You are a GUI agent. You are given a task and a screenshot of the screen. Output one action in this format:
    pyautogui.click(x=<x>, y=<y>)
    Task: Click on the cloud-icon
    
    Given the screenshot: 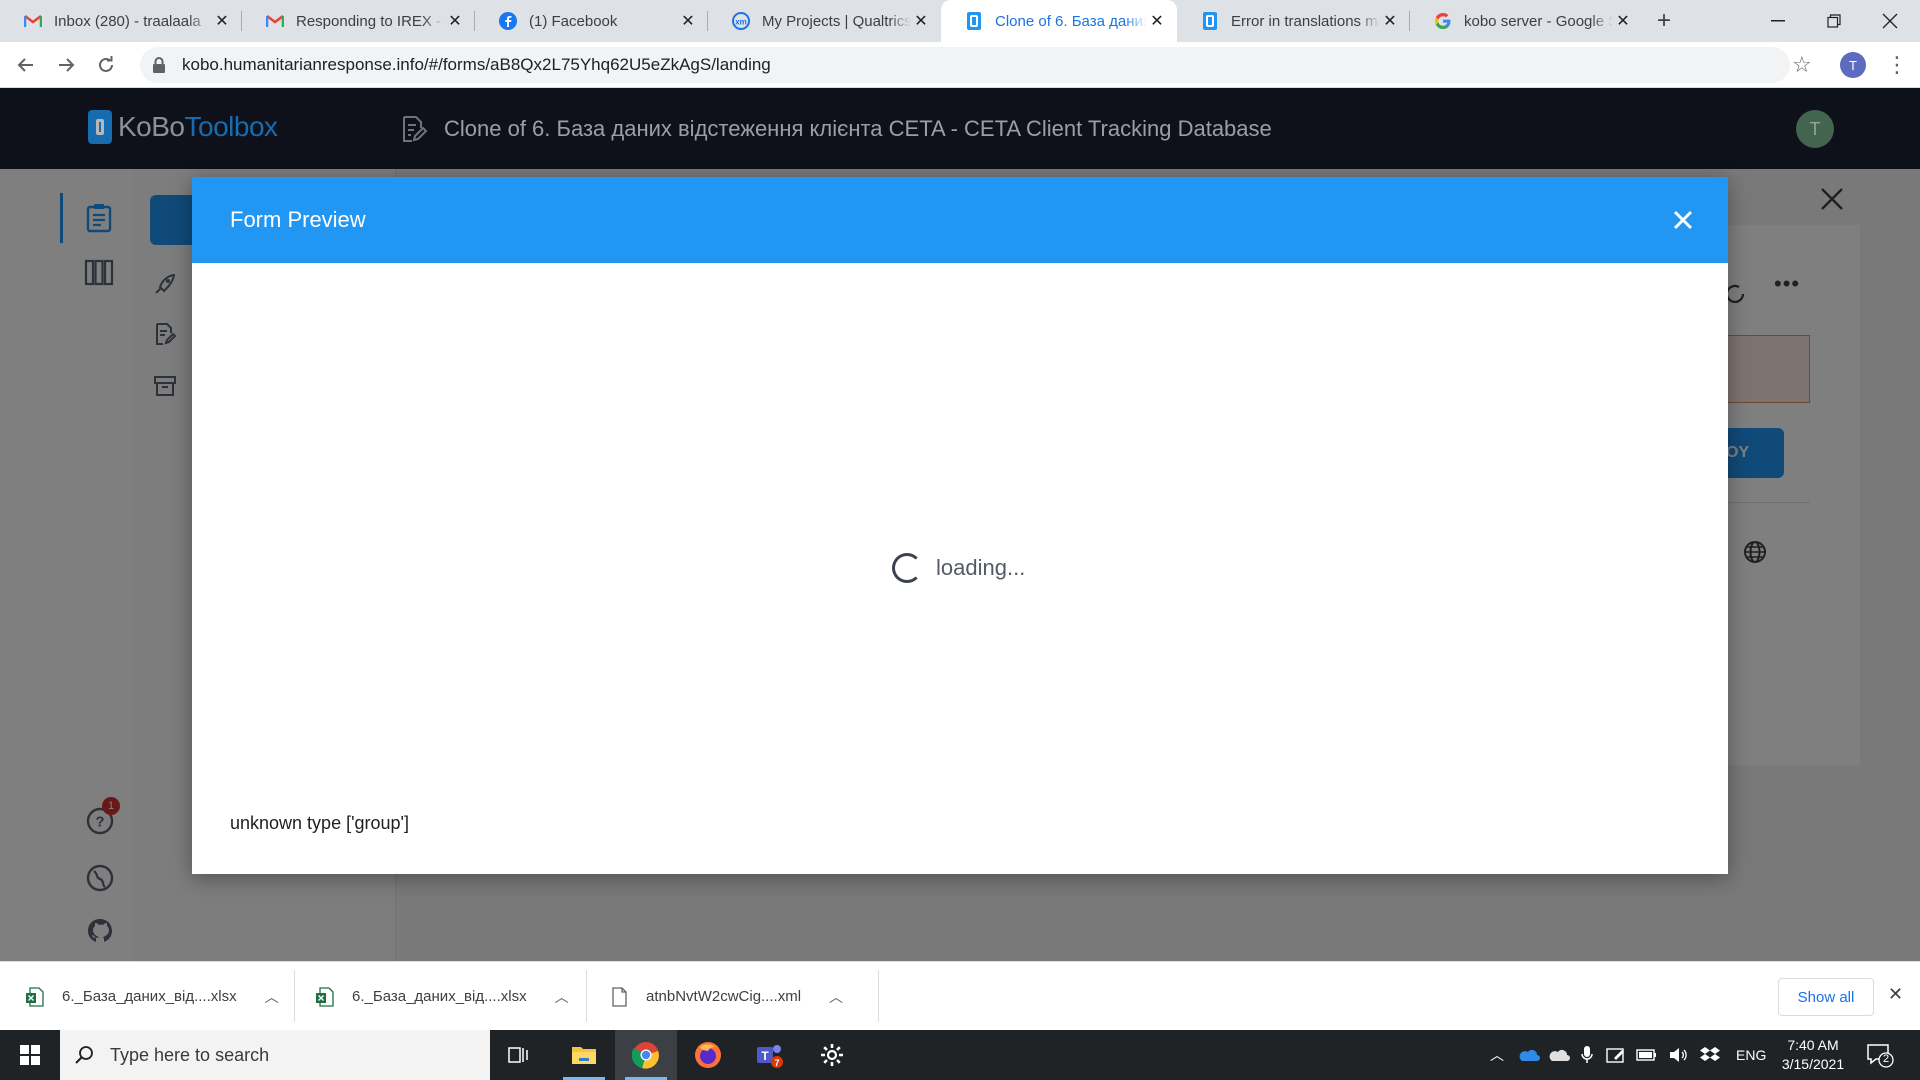 What is the action you would take?
    pyautogui.click(x=1559, y=1055)
    